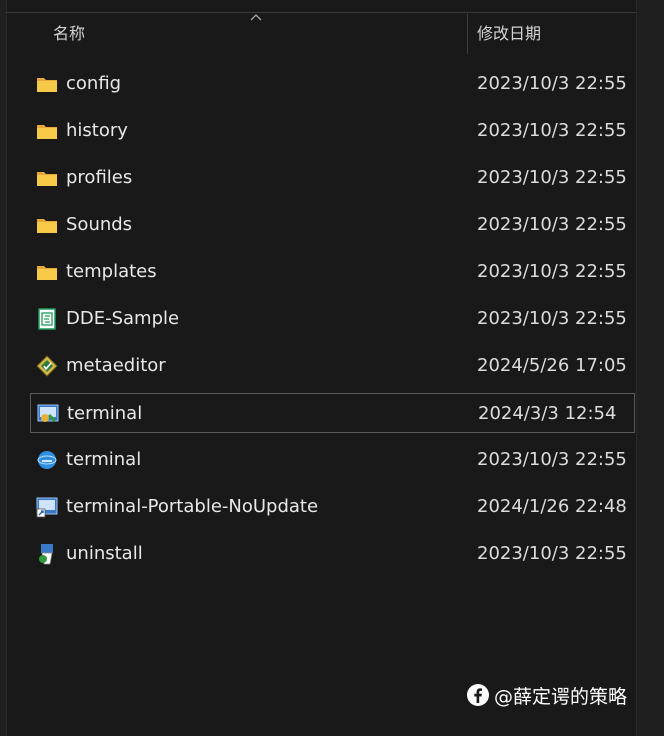 This screenshot has width=664, height=736. I want to click on column-separator, so click(467, 34).